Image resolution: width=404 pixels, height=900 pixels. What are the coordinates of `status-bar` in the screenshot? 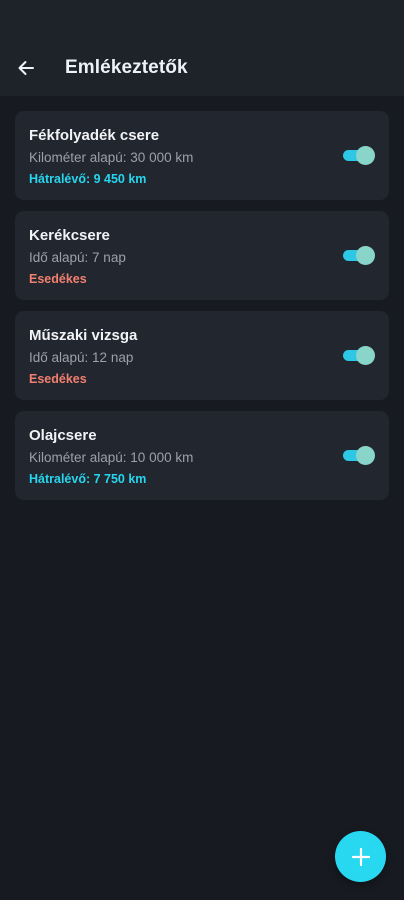 It's located at (202, 20).